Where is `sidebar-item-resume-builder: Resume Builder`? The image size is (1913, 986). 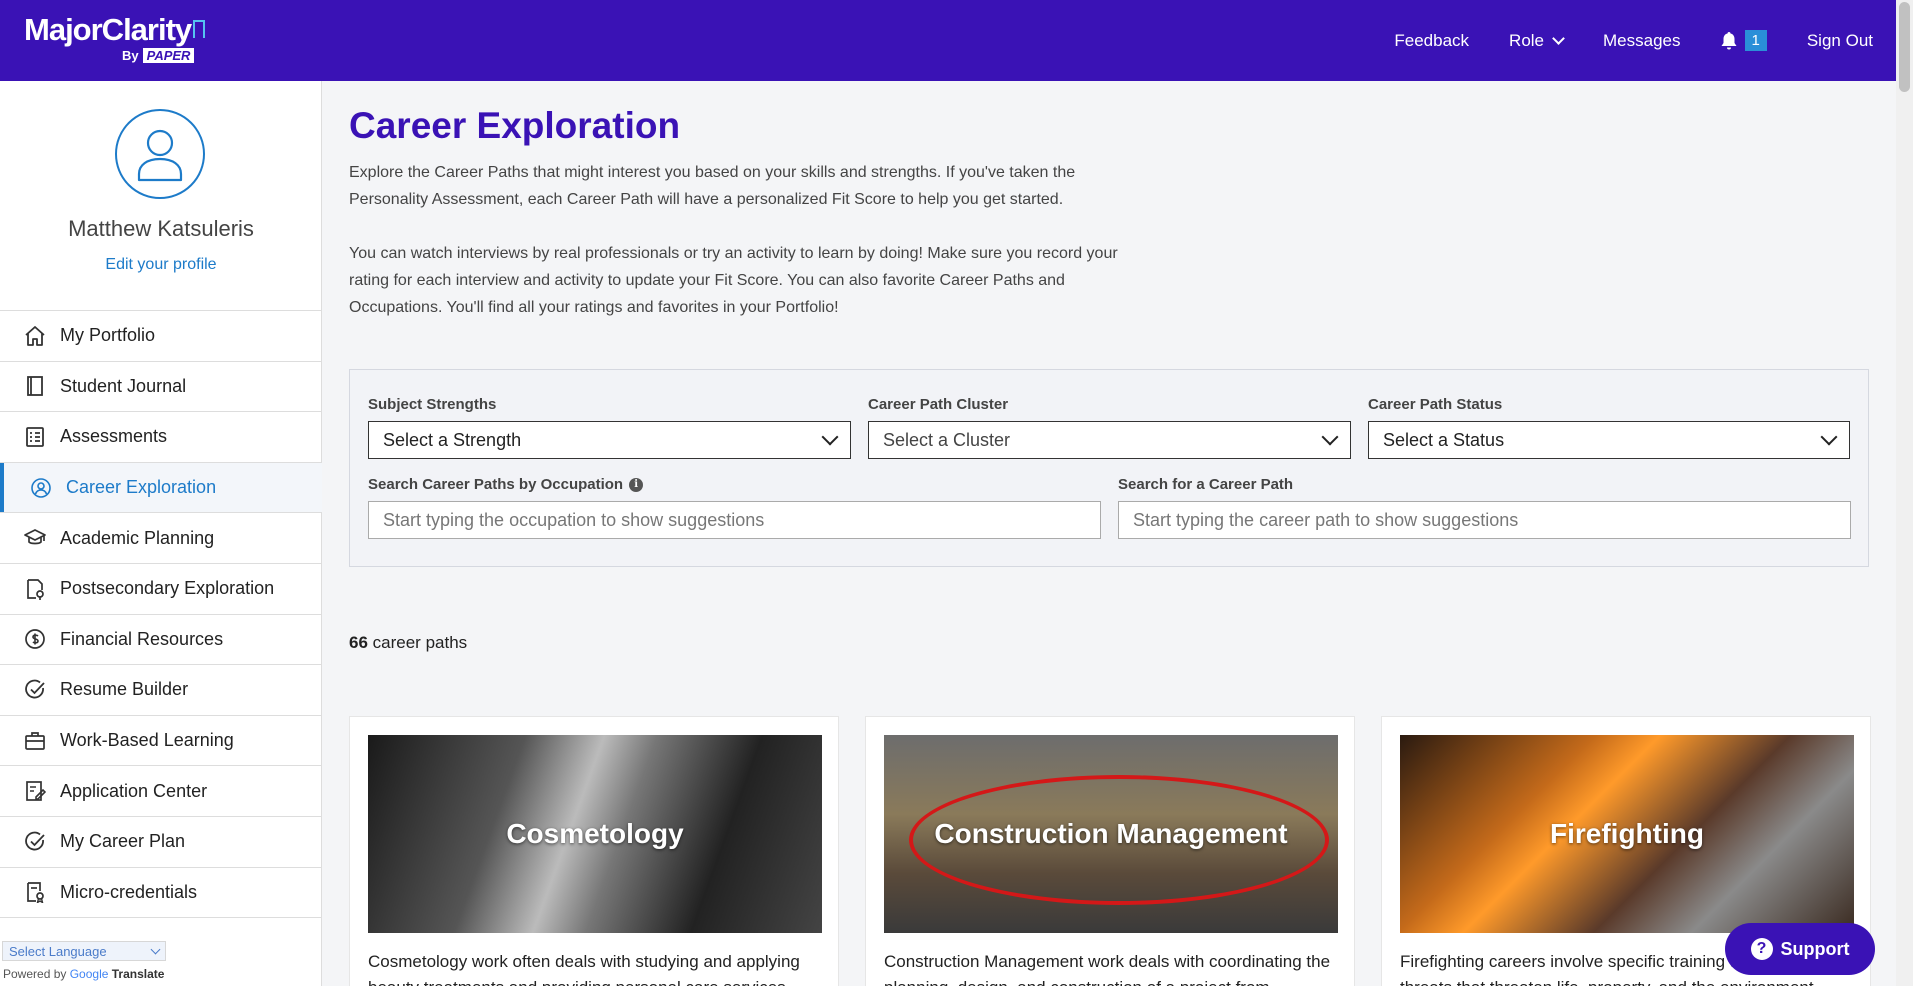 sidebar-item-resume-builder: Resume Builder is located at coordinates (161, 690).